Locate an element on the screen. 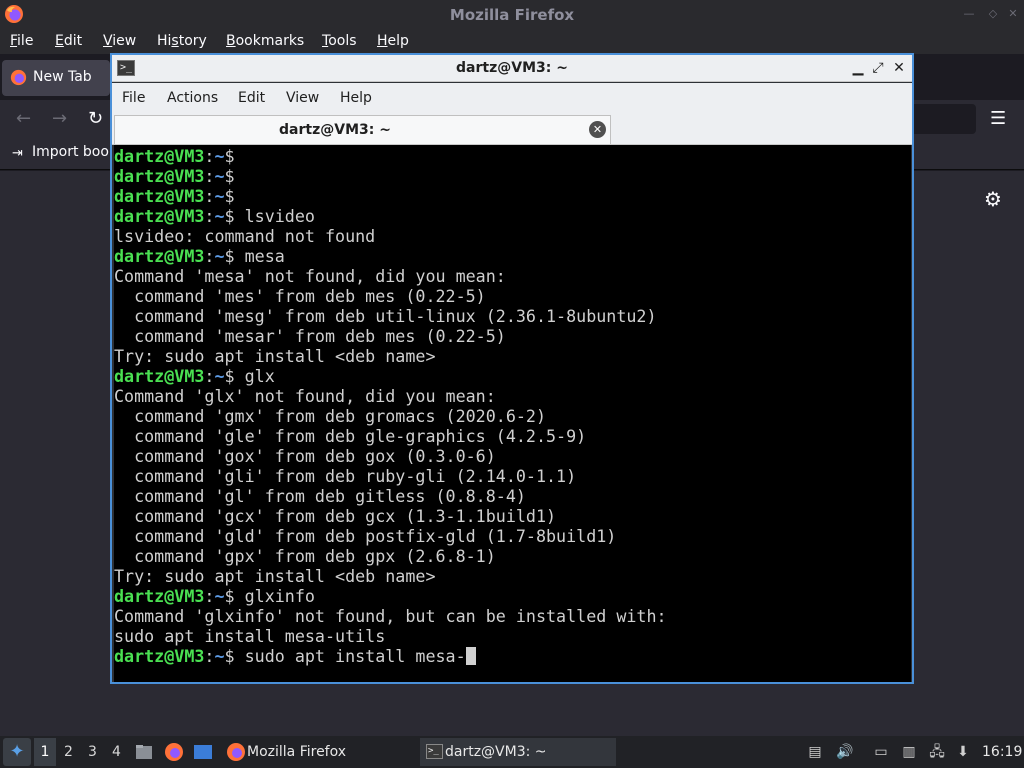 The width and height of the screenshot is (1024, 768). workspace-2: 2 is located at coordinates (68, 752).